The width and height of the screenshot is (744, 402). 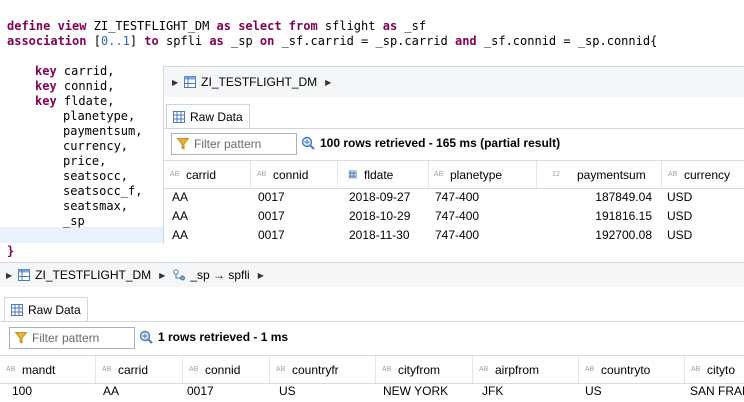 I want to click on code-text: _sp, so click(x=241, y=41).